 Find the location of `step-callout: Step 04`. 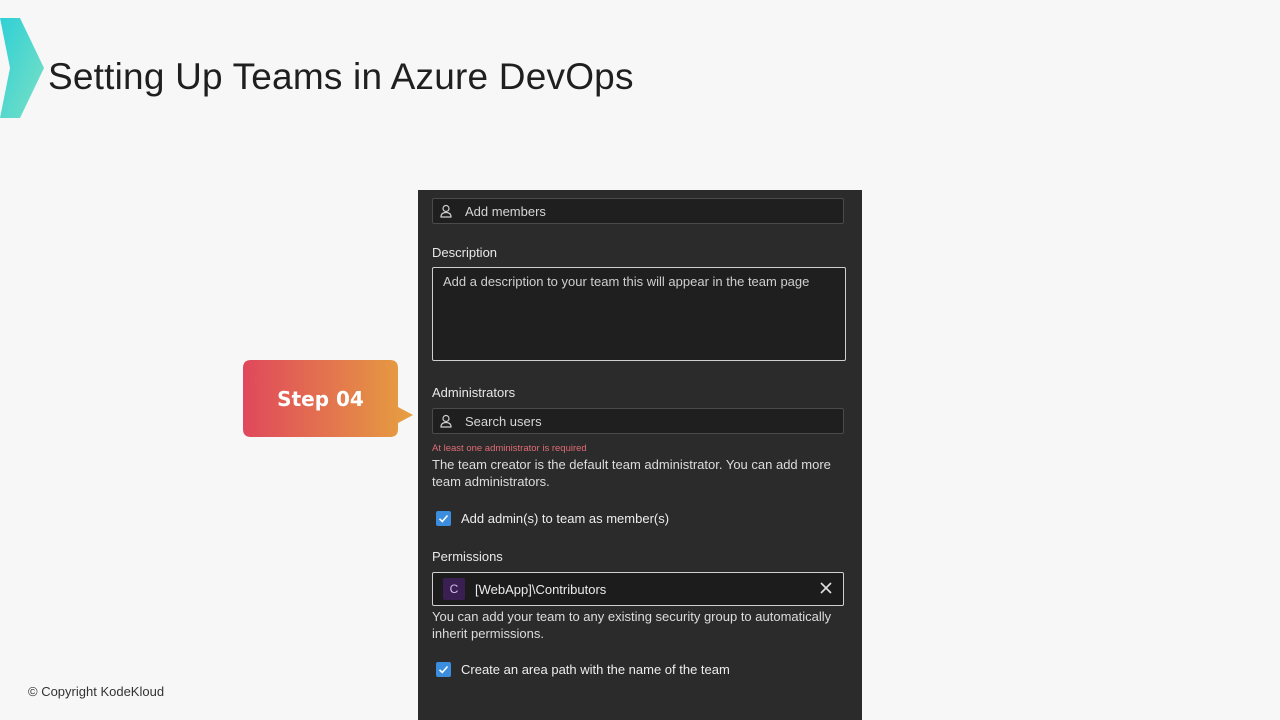

step-callout: Step 04 is located at coordinates (329, 399).